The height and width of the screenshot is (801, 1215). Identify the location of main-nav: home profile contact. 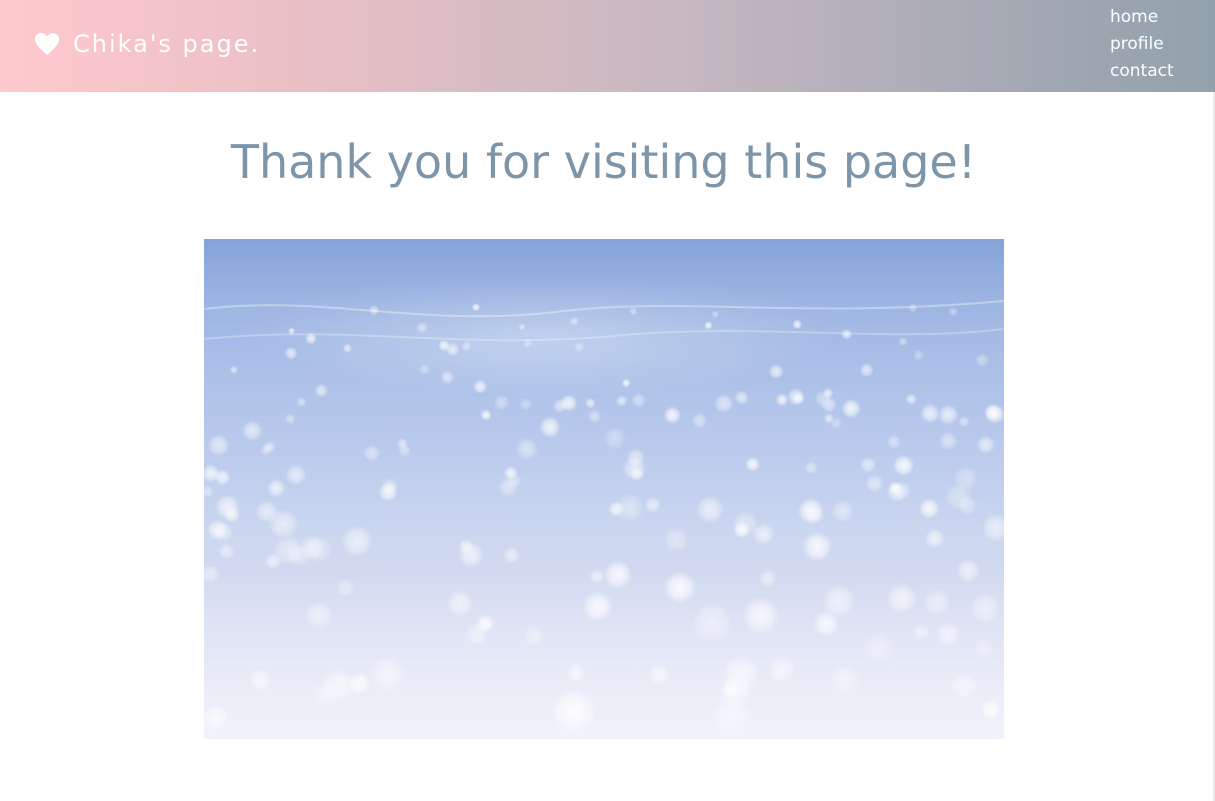
(1142, 44).